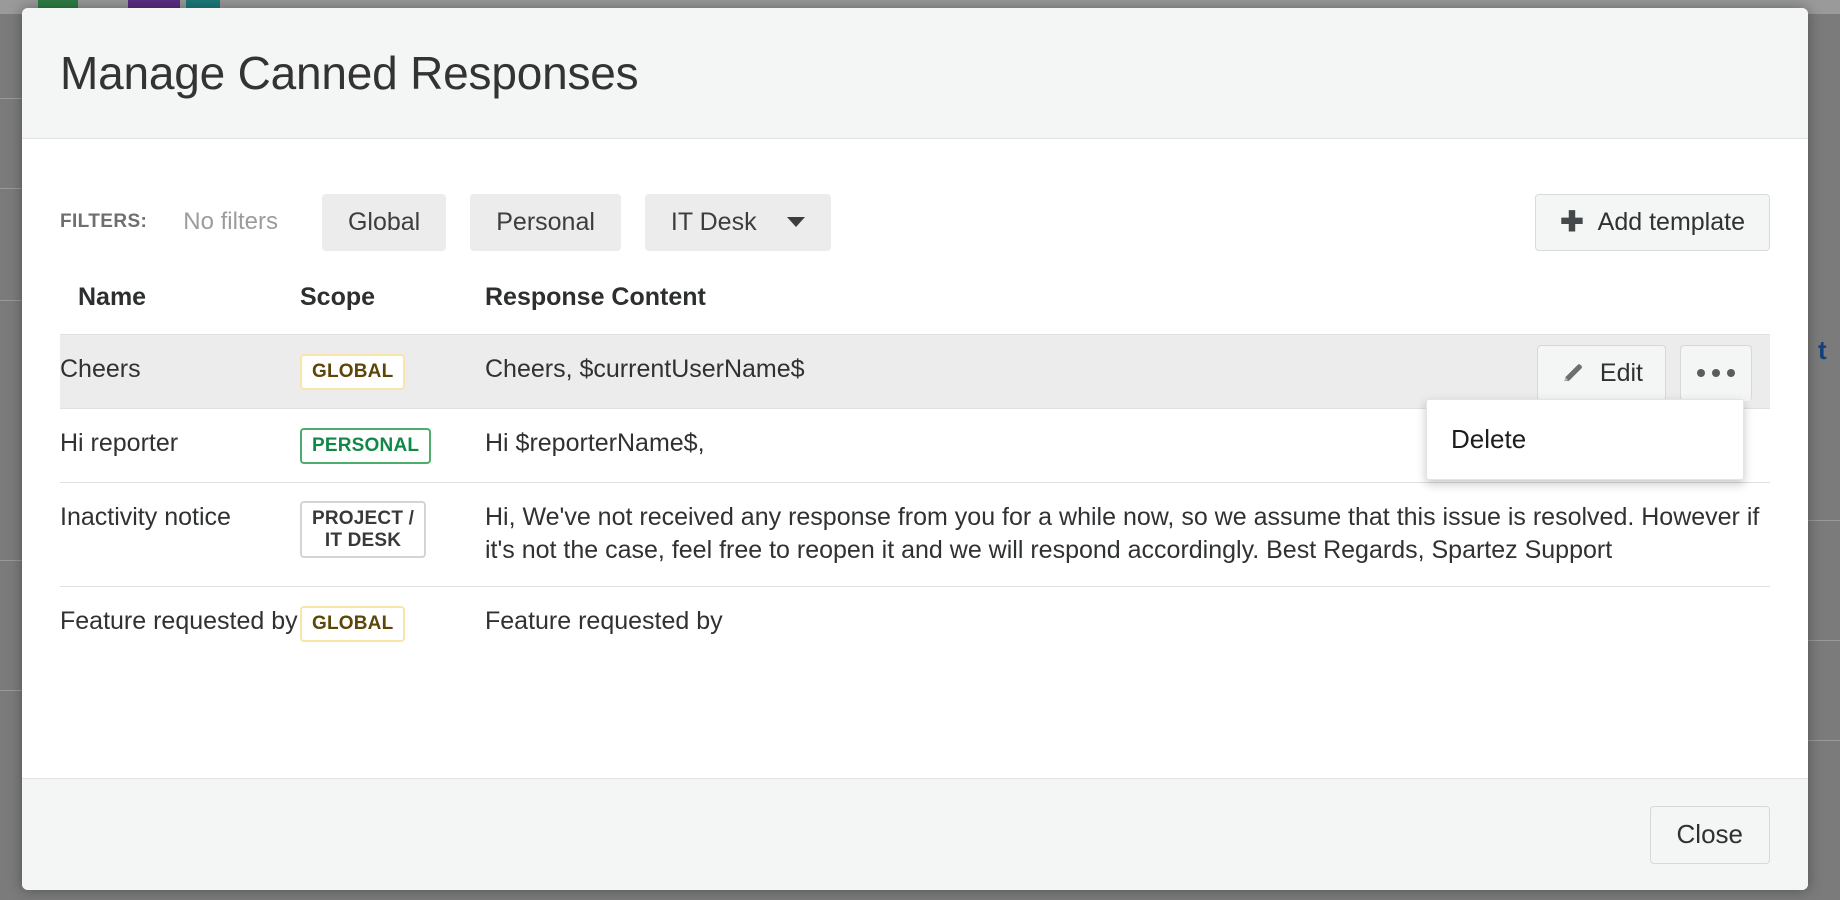  What do you see at coordinates (1671, 221) in the screenshot?
I see `add-template-label: Add template` at bounding box center [1671, 221].